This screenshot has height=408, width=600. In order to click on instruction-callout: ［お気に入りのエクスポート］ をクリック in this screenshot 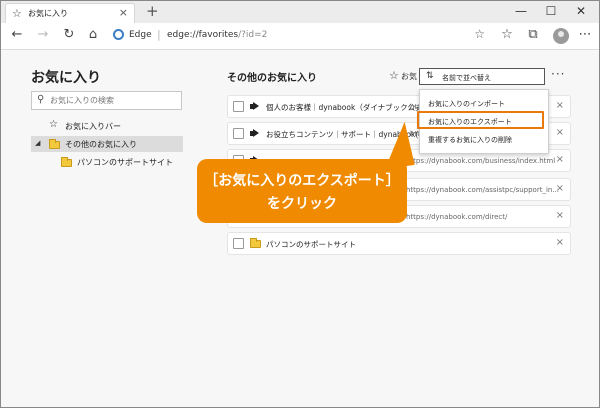, I will do `click(302, 191)`.